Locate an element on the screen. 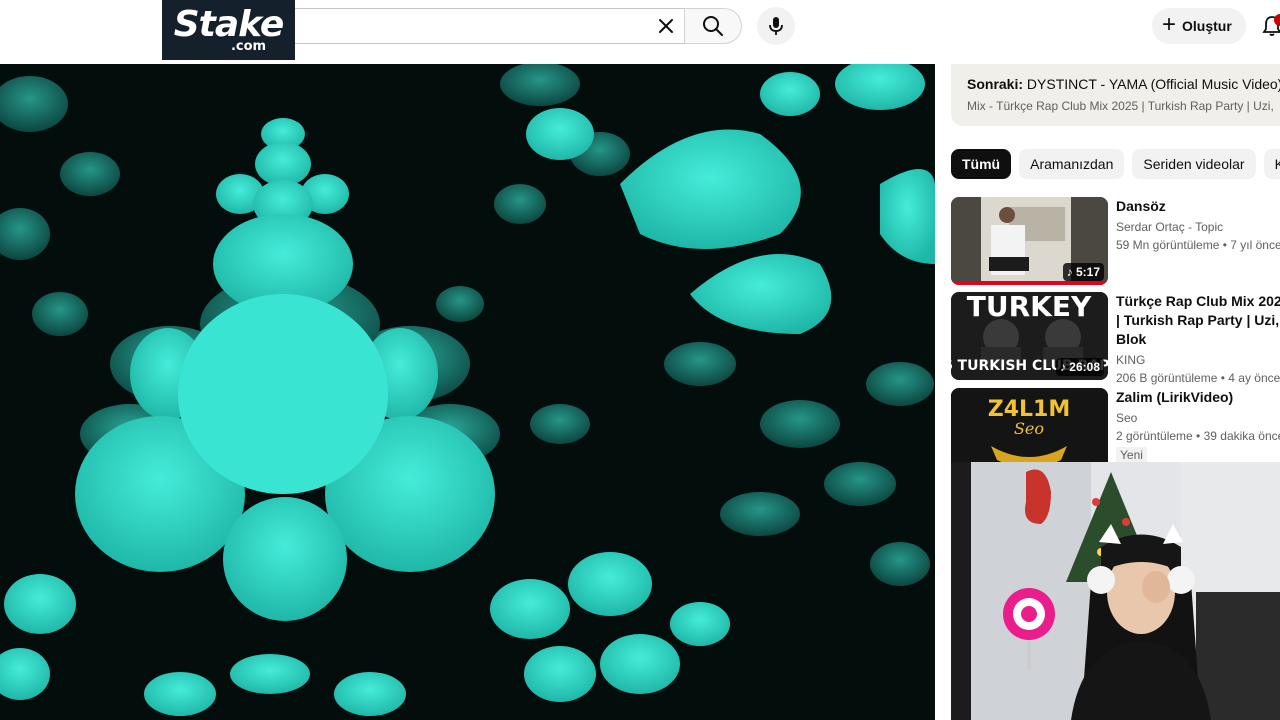 The height and width of the screenshot is (720, 1280). top-bar: Stake .com + Oluştur is located at coordinates (640, 32).